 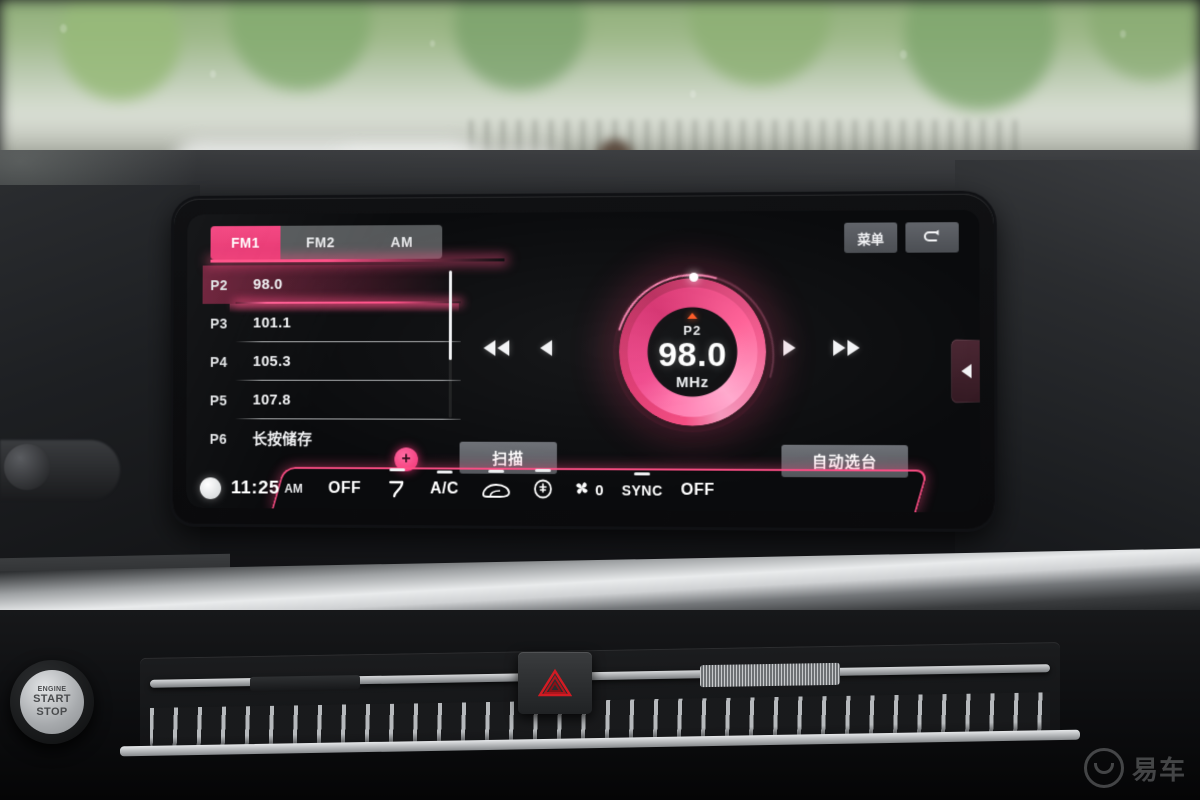 I want to click on airflow-face-icon, so click(x=398, y=484).